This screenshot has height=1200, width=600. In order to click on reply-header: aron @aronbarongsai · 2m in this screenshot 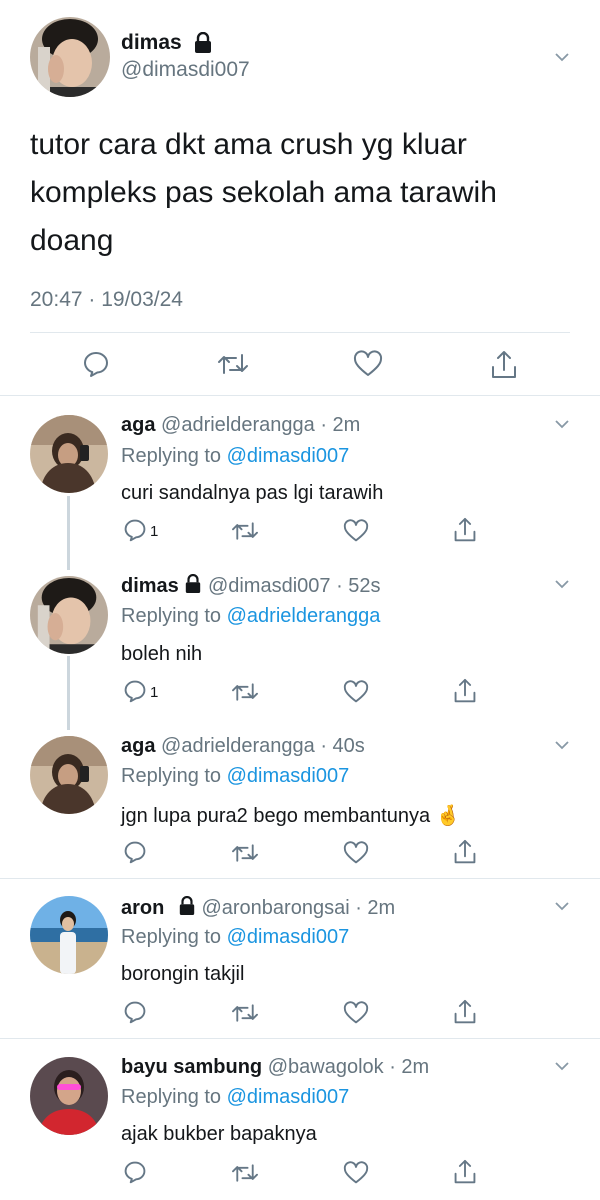, I will do `click(258, 908)`.